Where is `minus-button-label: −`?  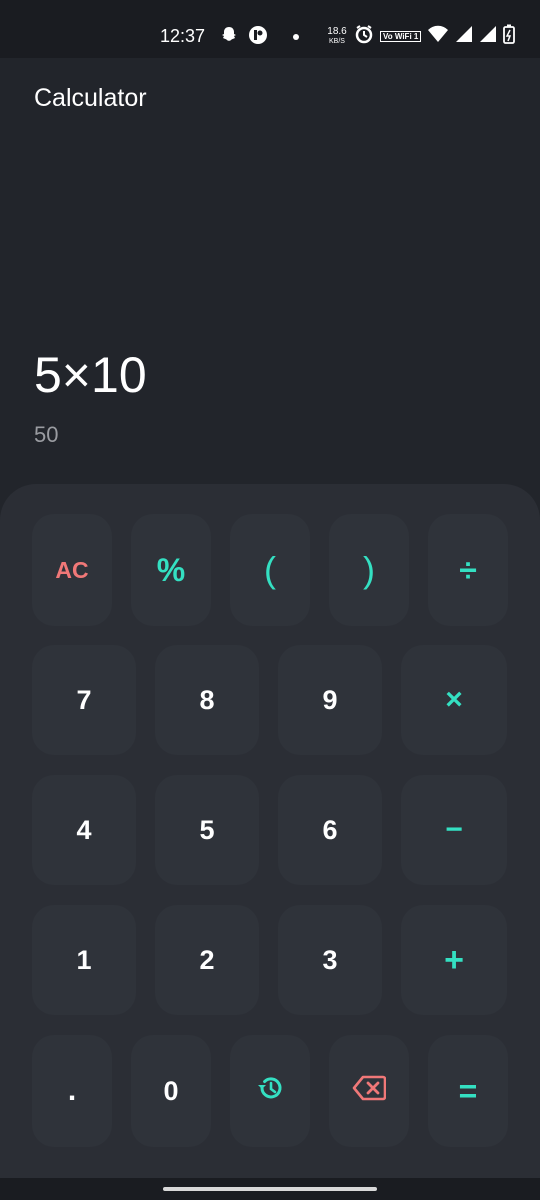
minus-button-label: − is located at coordinates (454, 829).